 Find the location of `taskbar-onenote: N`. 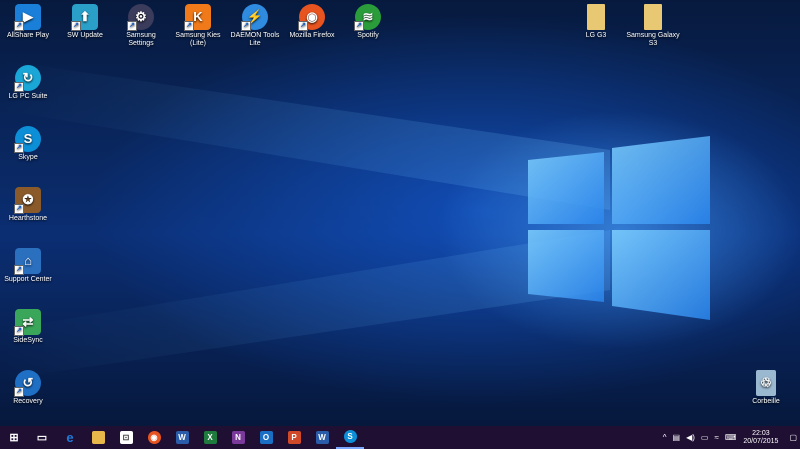

taskbar-onenote: N is located at coordinates (238, 437).